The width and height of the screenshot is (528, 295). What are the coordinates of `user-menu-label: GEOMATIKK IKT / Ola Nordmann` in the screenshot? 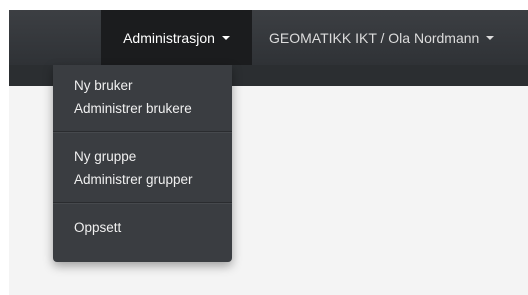 It's located at (374, 37).